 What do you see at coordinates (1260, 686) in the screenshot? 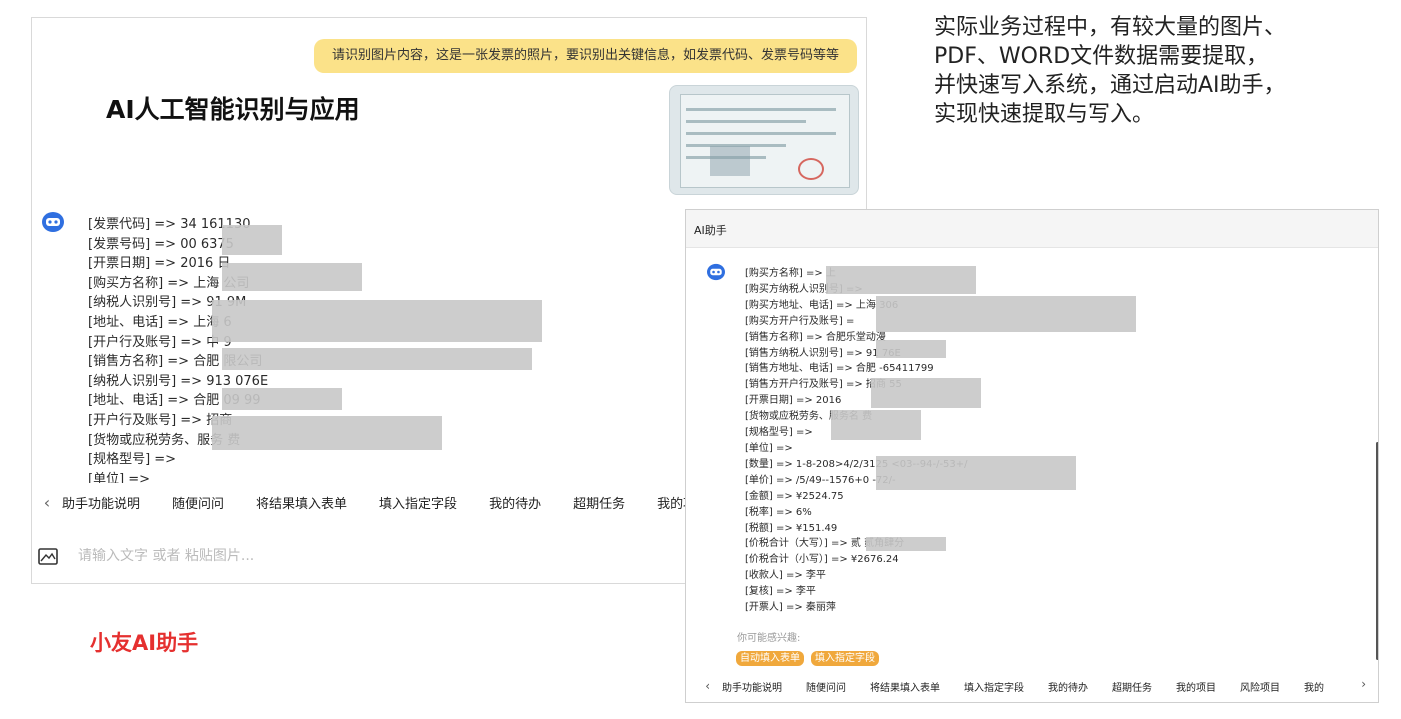
I see `quick-action-chip: 风险项目` at bounding box center [1260, 686].